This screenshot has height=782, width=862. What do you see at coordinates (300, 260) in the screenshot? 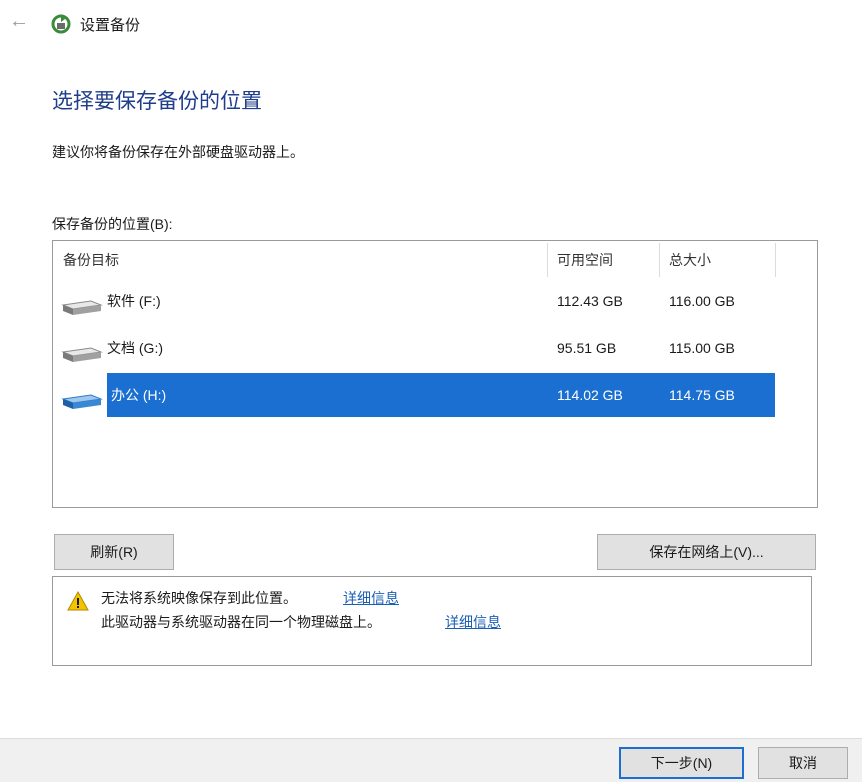
I see `column-header-destination: 备份目标` at bounding box center [300, 260].